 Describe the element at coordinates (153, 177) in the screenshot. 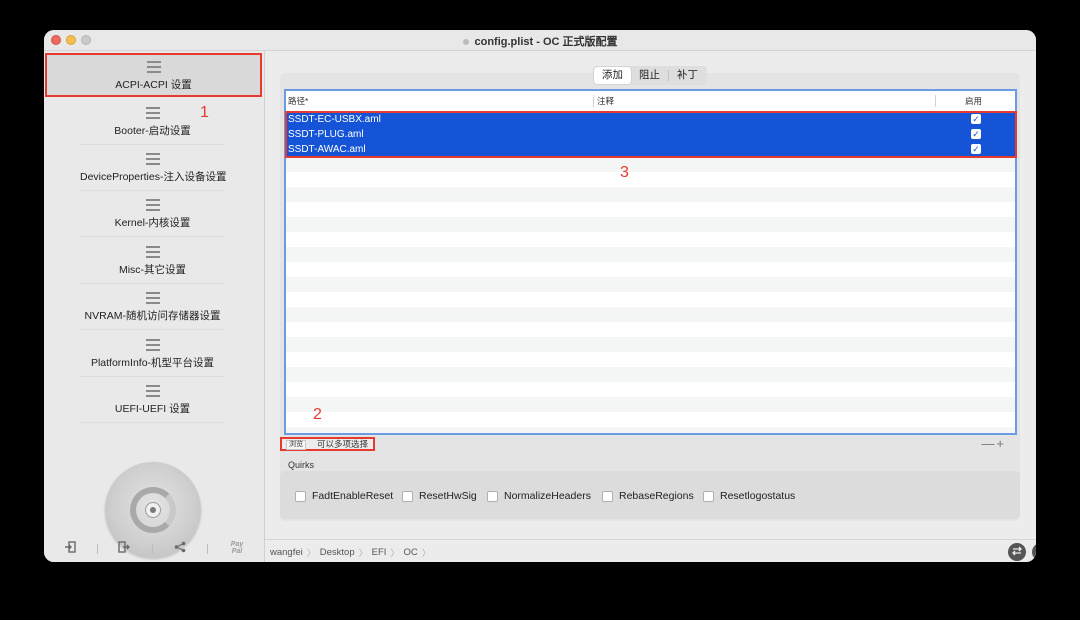

I see `sidebar-item-label: DeviceProperties-注入设备设置` at that location.